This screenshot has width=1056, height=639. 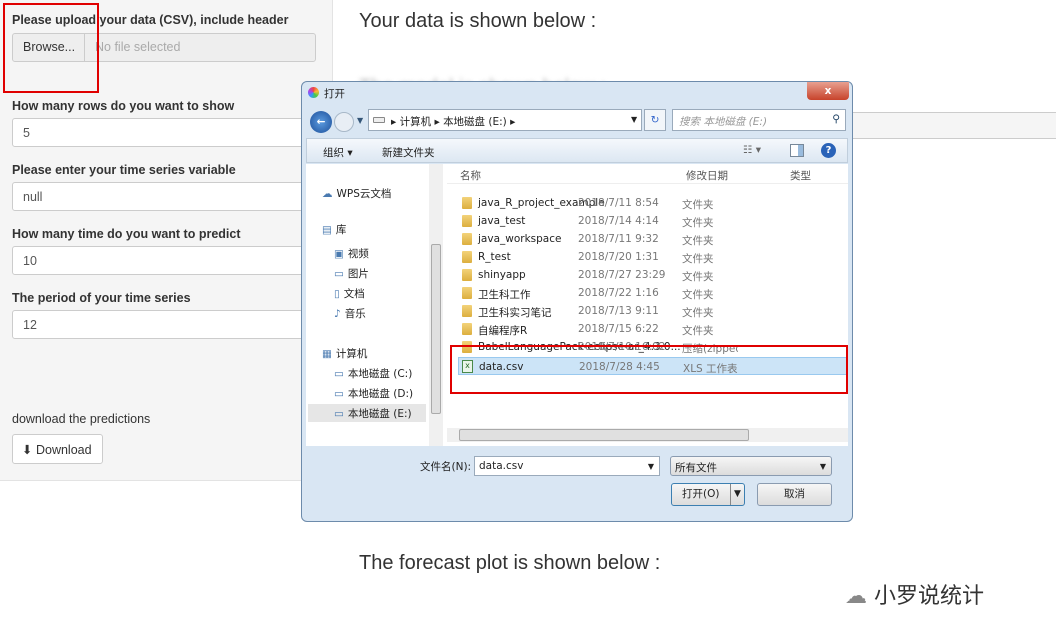 I want to click on nav-item: ♪ 音乐, so click(x=350, y=313).